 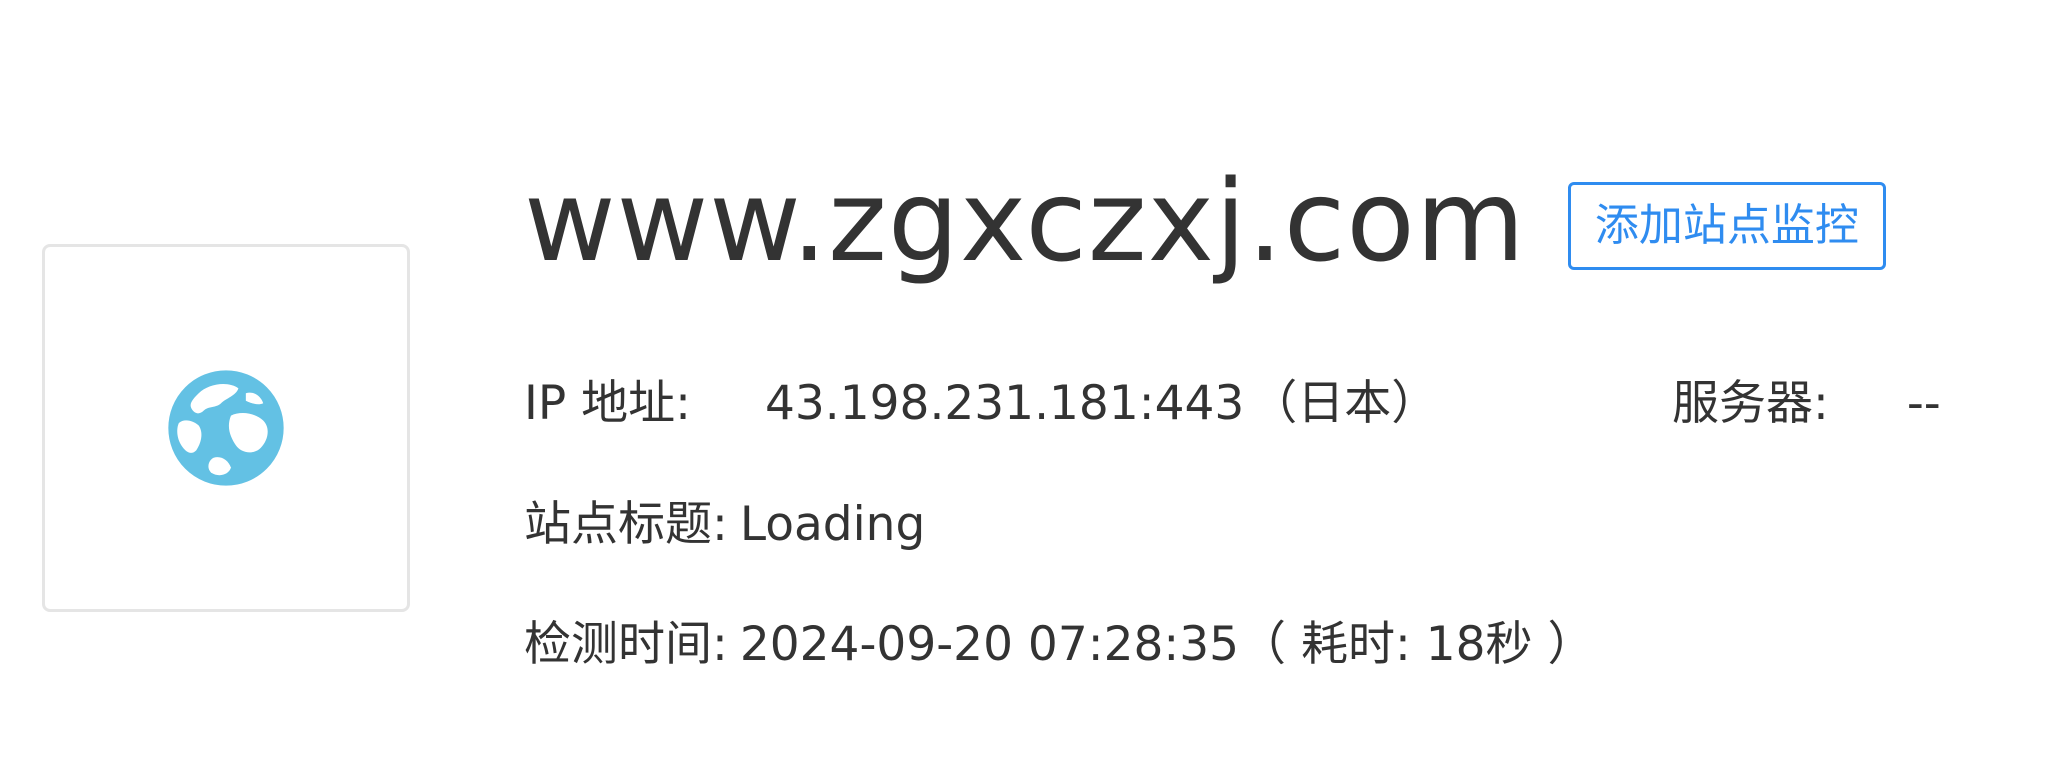 I want to click on site-title-row: 站点标题: Loading, so click(x=724, y=525).